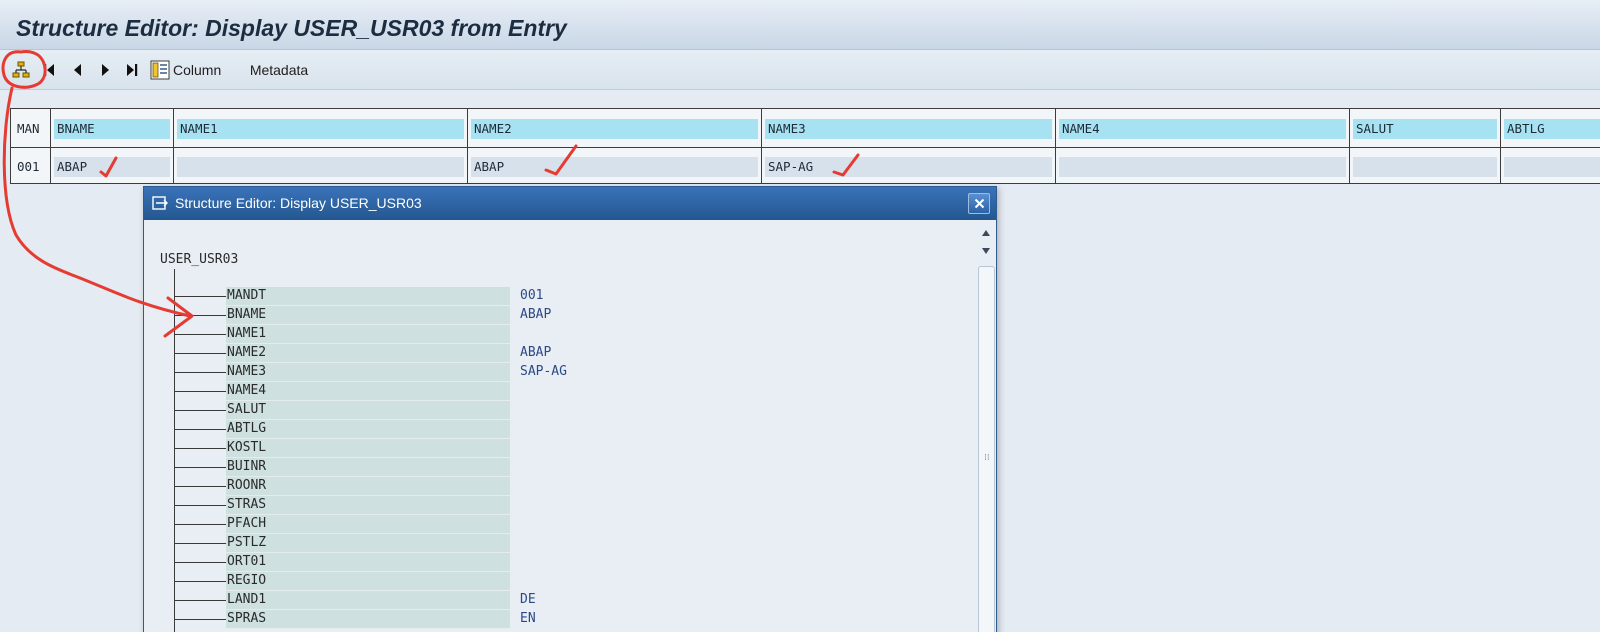  Describe the element at coordinates (368, 467) in the screenshot. I see `field-name: BUINR` at that location.